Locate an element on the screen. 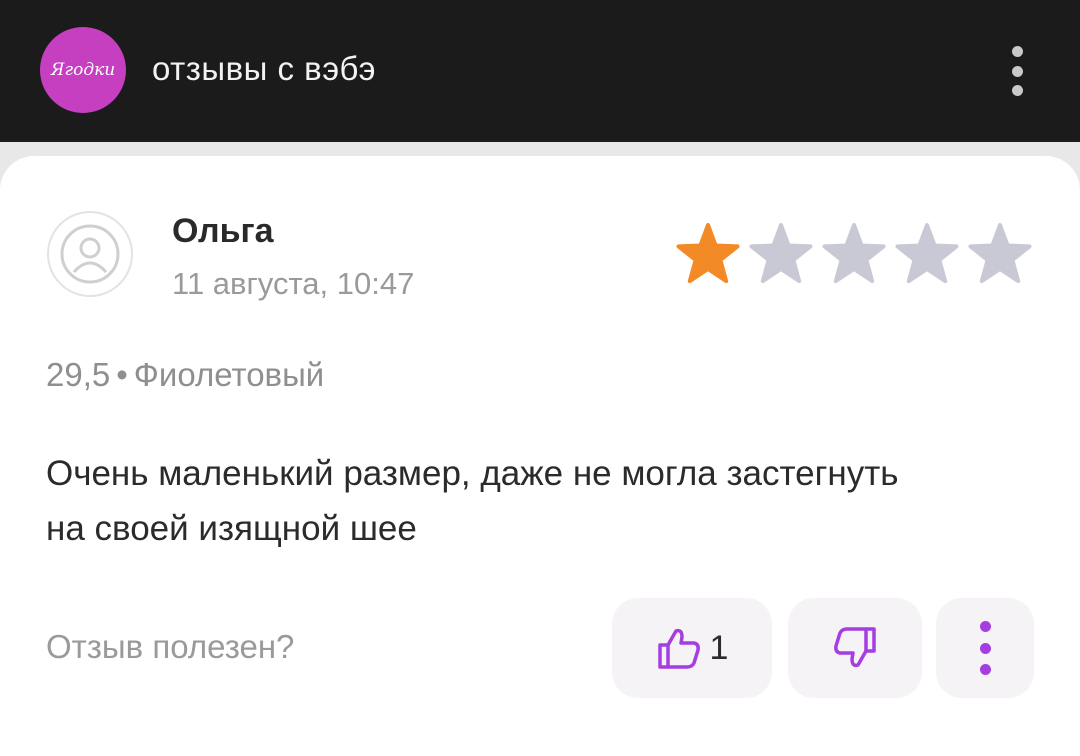 Image resolution: width=1080 pixels, height=756 pixels. channel-logo-text: Ягодки is located at coordinates (83, 70).